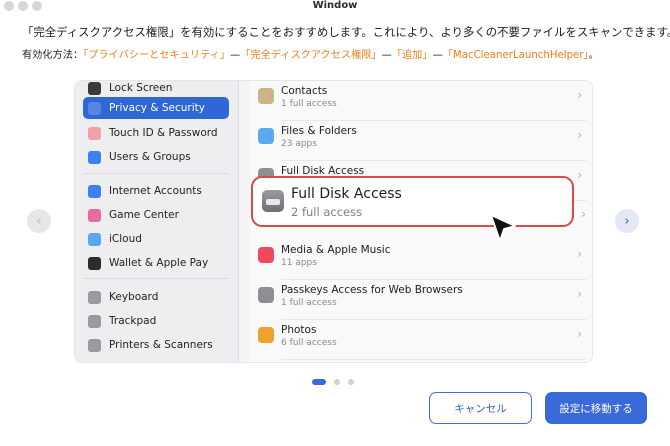  I want to click on sidebar-item-internet-accounts: Internet Accounts, so click(156, 191).